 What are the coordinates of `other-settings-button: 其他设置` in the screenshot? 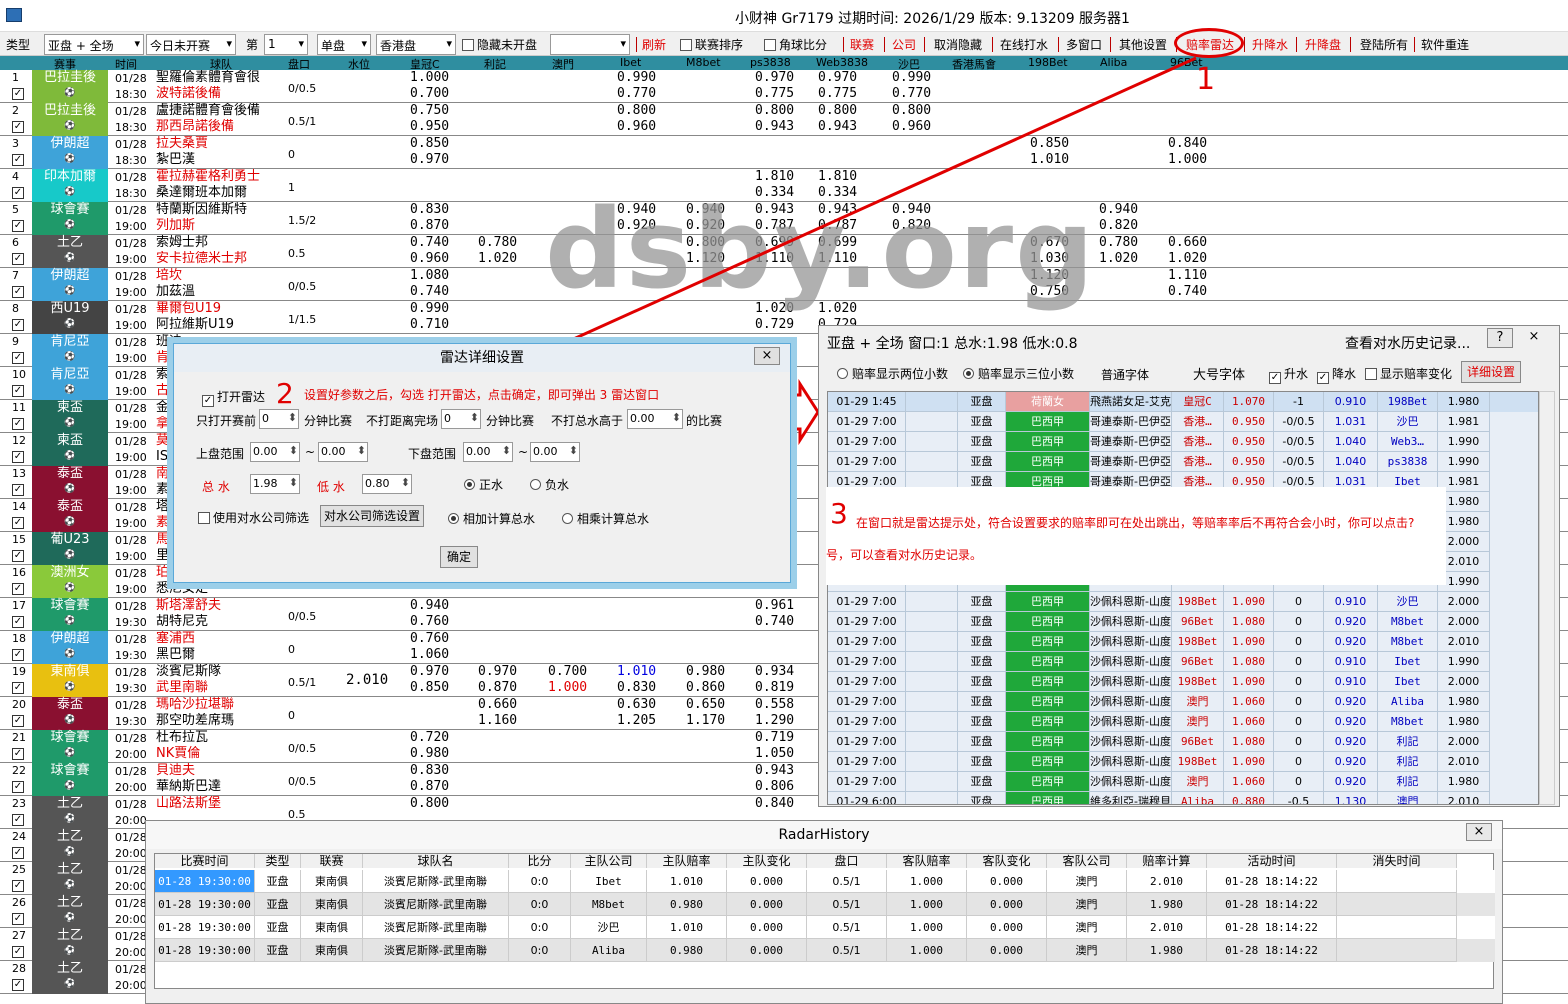 It's located at (1143, 44).